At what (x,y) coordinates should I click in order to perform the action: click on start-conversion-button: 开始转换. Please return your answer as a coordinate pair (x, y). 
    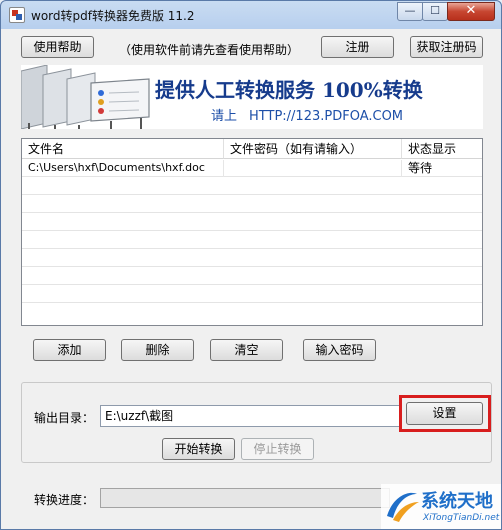
    Looking at the image, I should click on (198, 449).